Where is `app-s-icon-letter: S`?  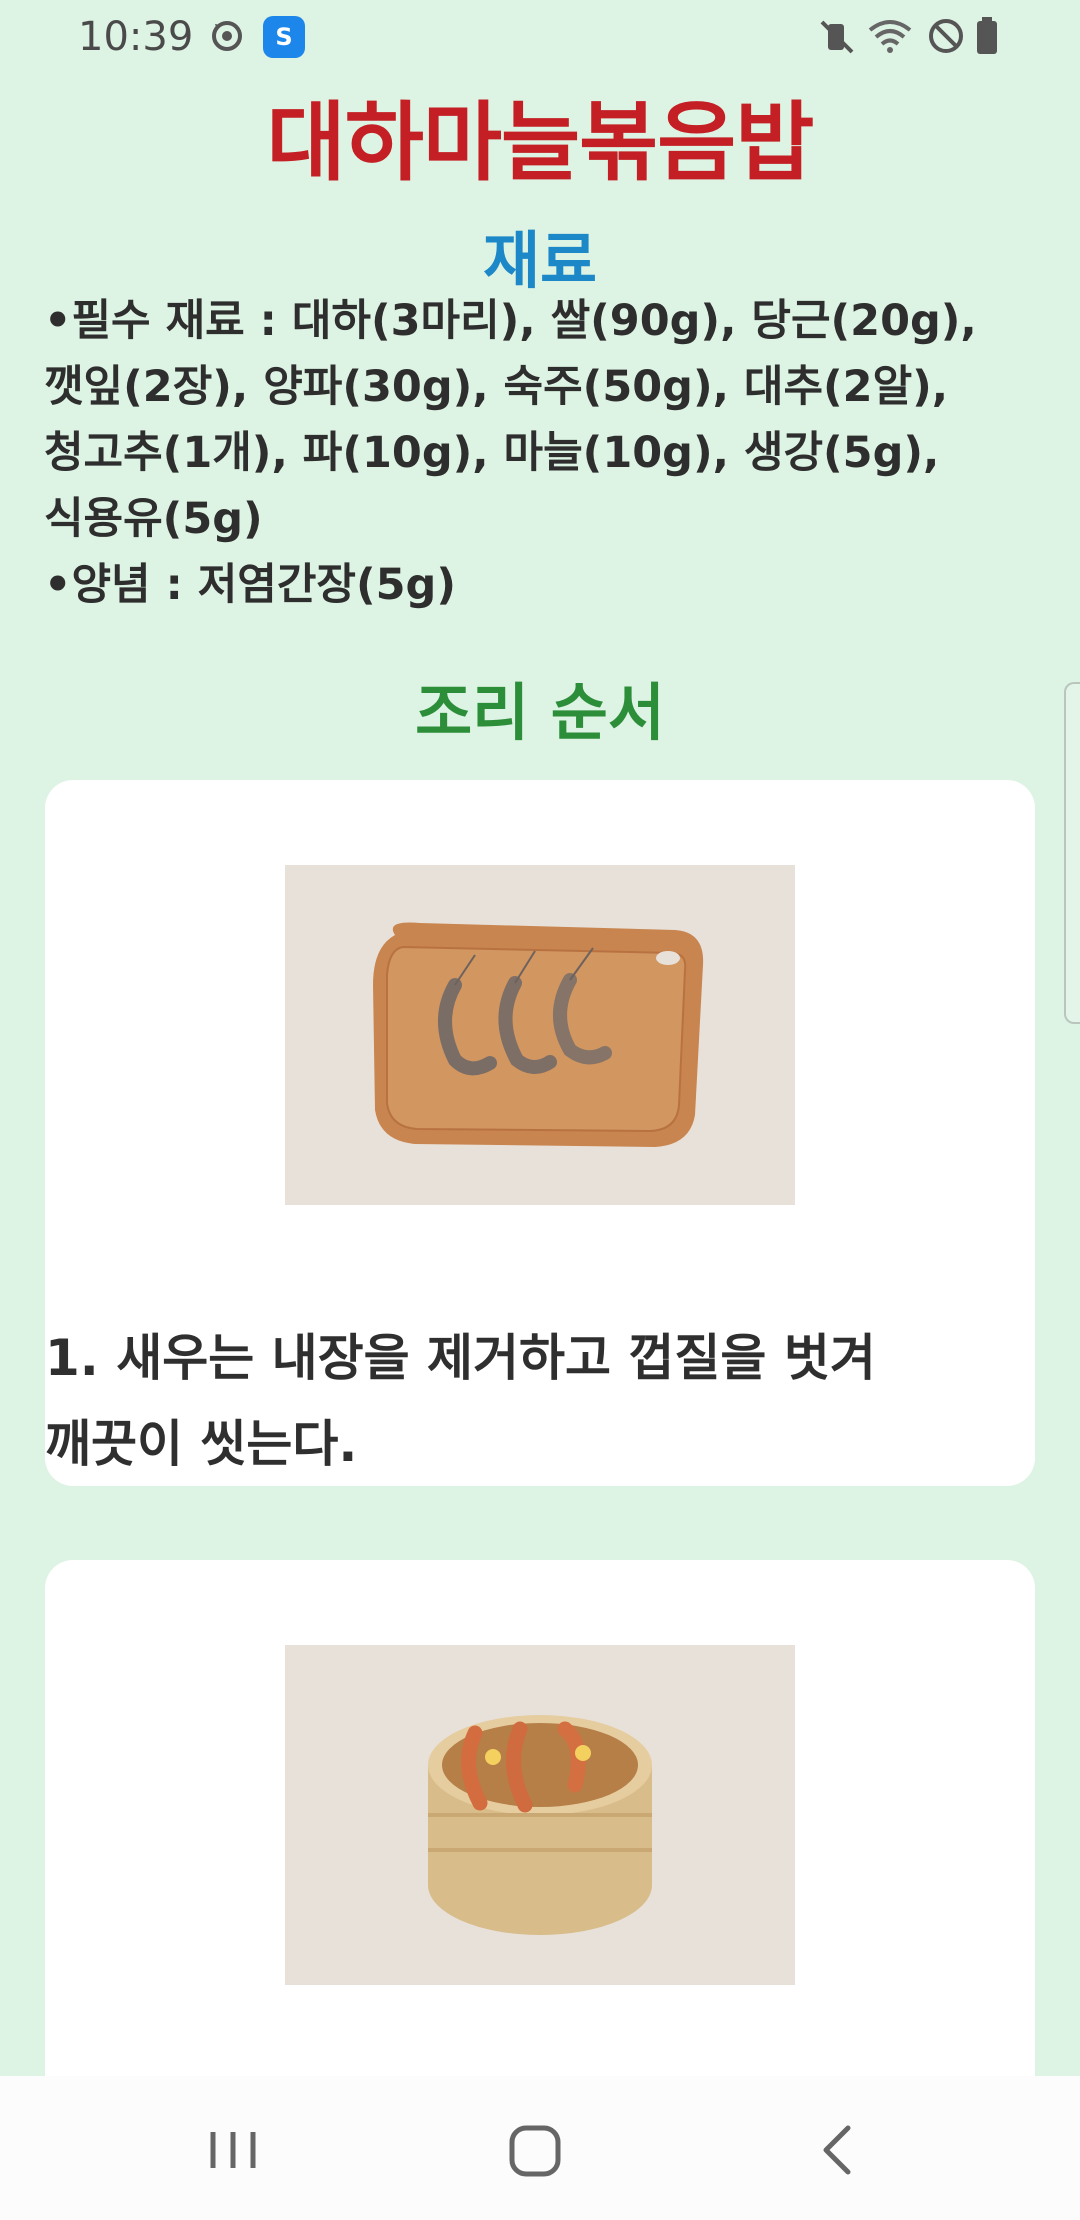
app-s-icon-letter: S is located at coordinates (284, 37).